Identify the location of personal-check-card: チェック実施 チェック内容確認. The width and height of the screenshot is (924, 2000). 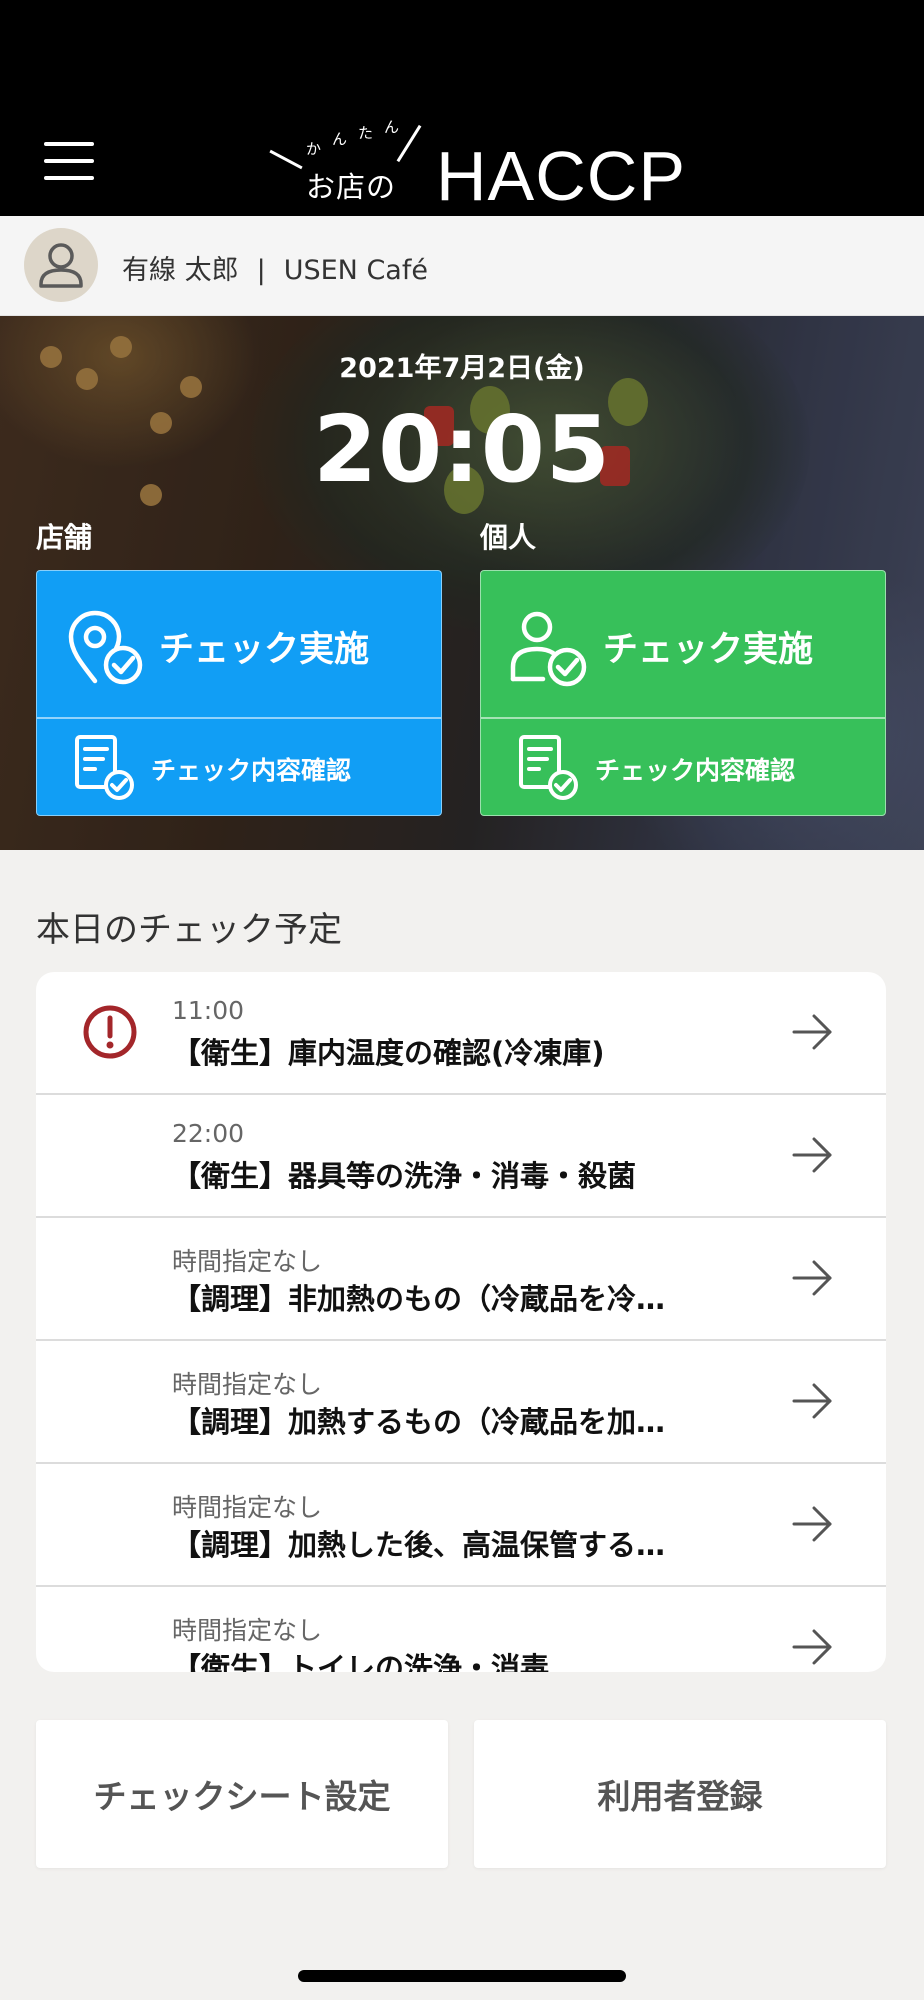
(683, 693).